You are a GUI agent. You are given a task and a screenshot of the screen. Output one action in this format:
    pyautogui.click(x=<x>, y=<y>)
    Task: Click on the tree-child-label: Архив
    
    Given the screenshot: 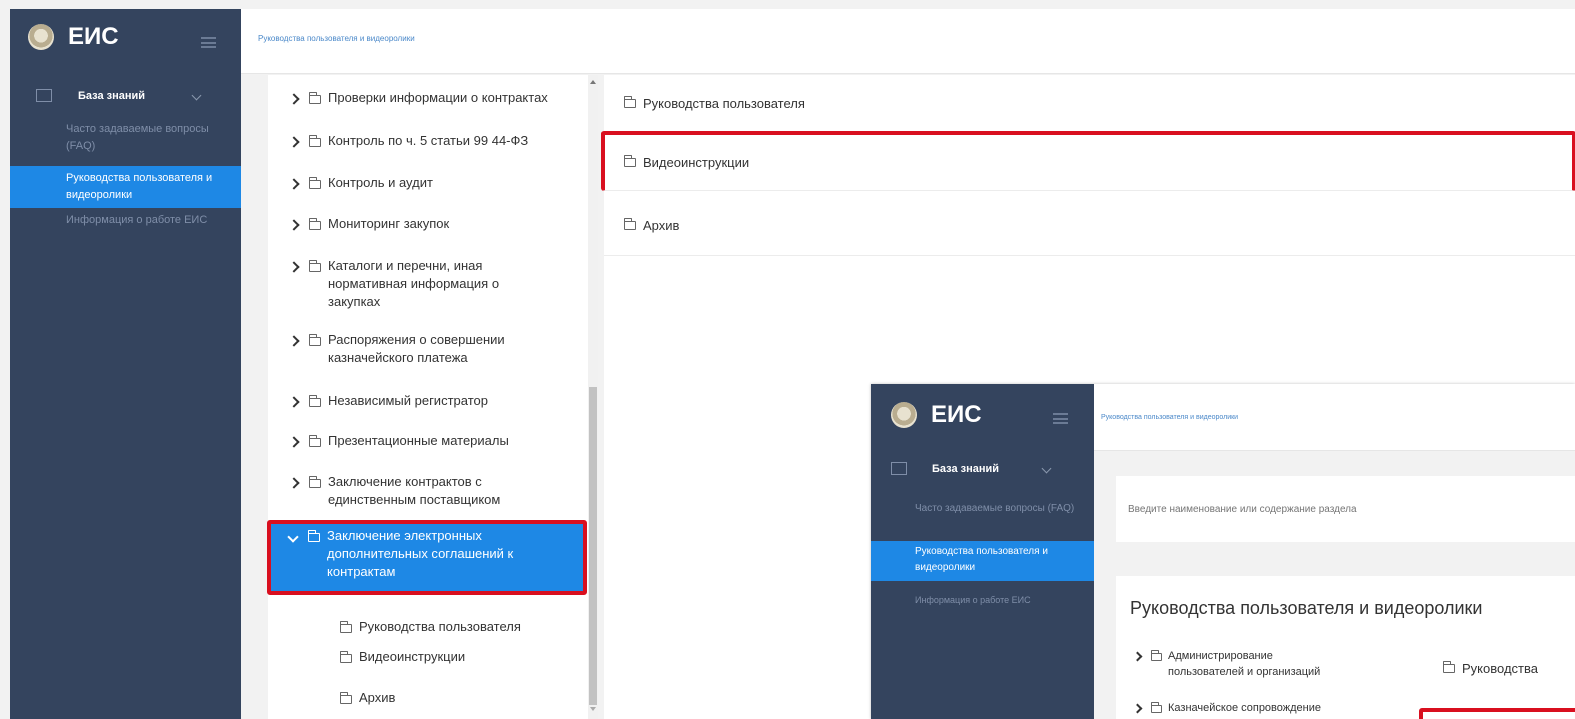 What is the action you would take?
    pyautogui.click(x=377, y=697)
    